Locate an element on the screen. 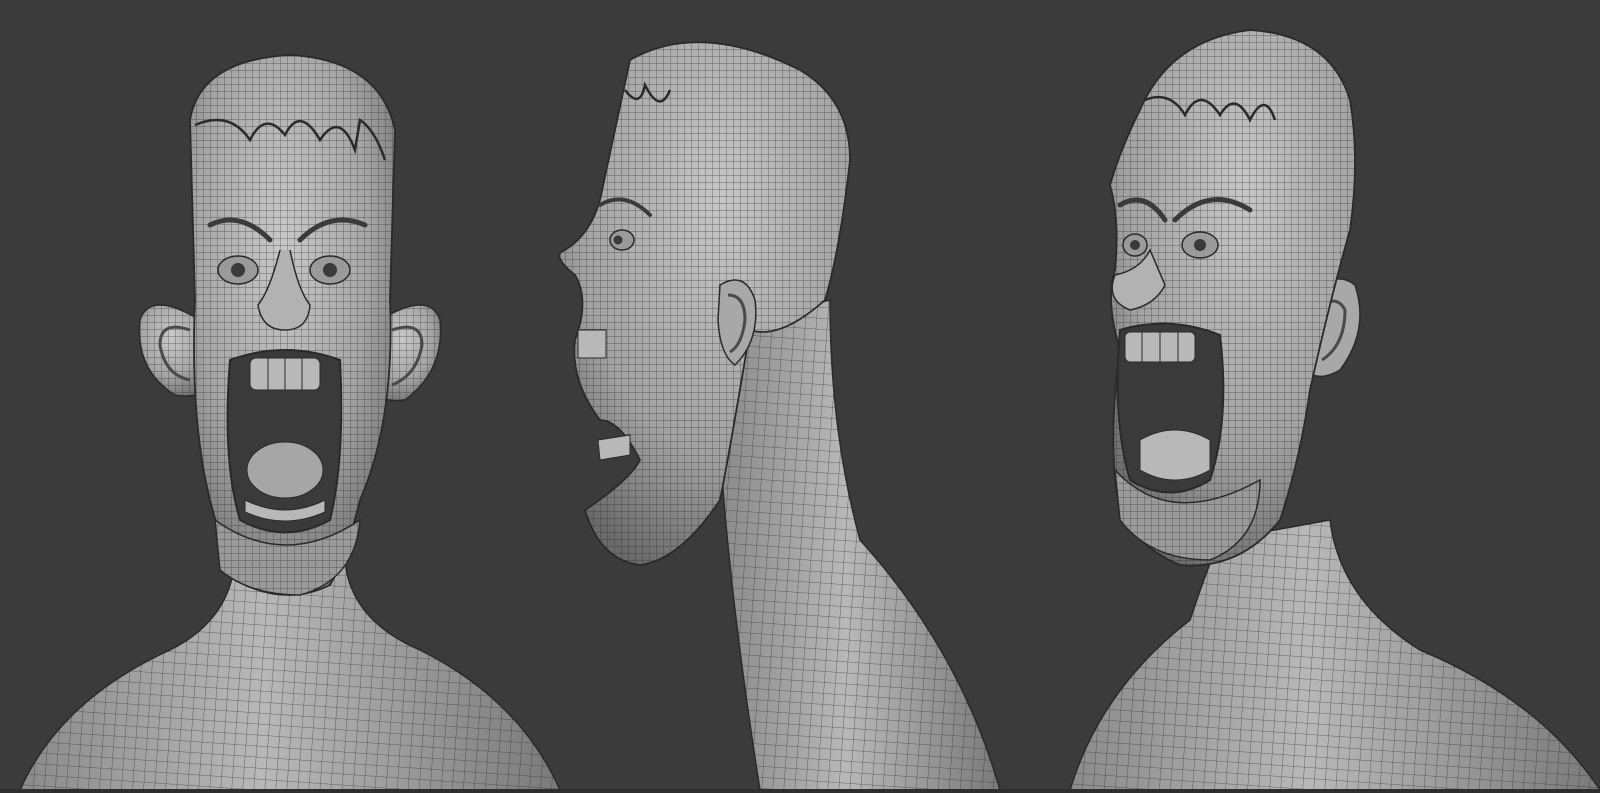  three-quarter-eye-left is located at coordinates (1135, 245).